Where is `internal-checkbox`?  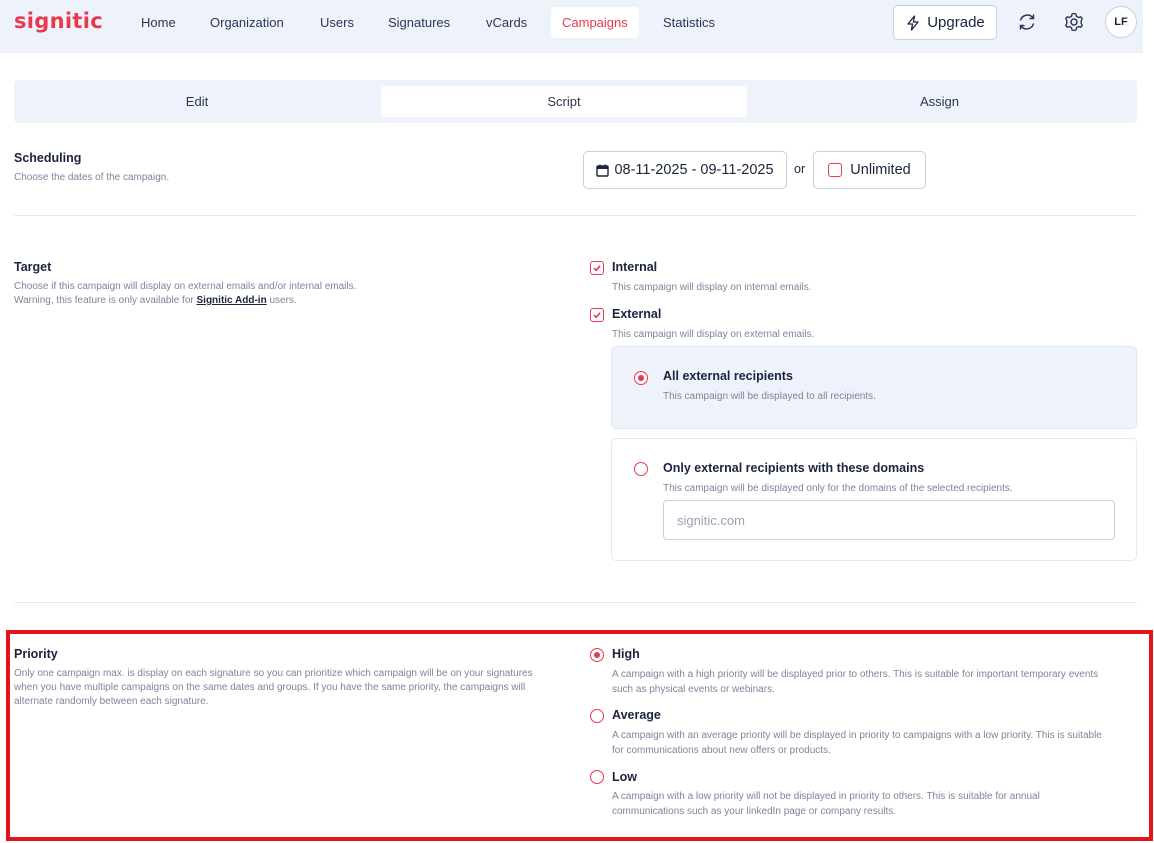
internal-checkbox is located at coordinates (597, 268).